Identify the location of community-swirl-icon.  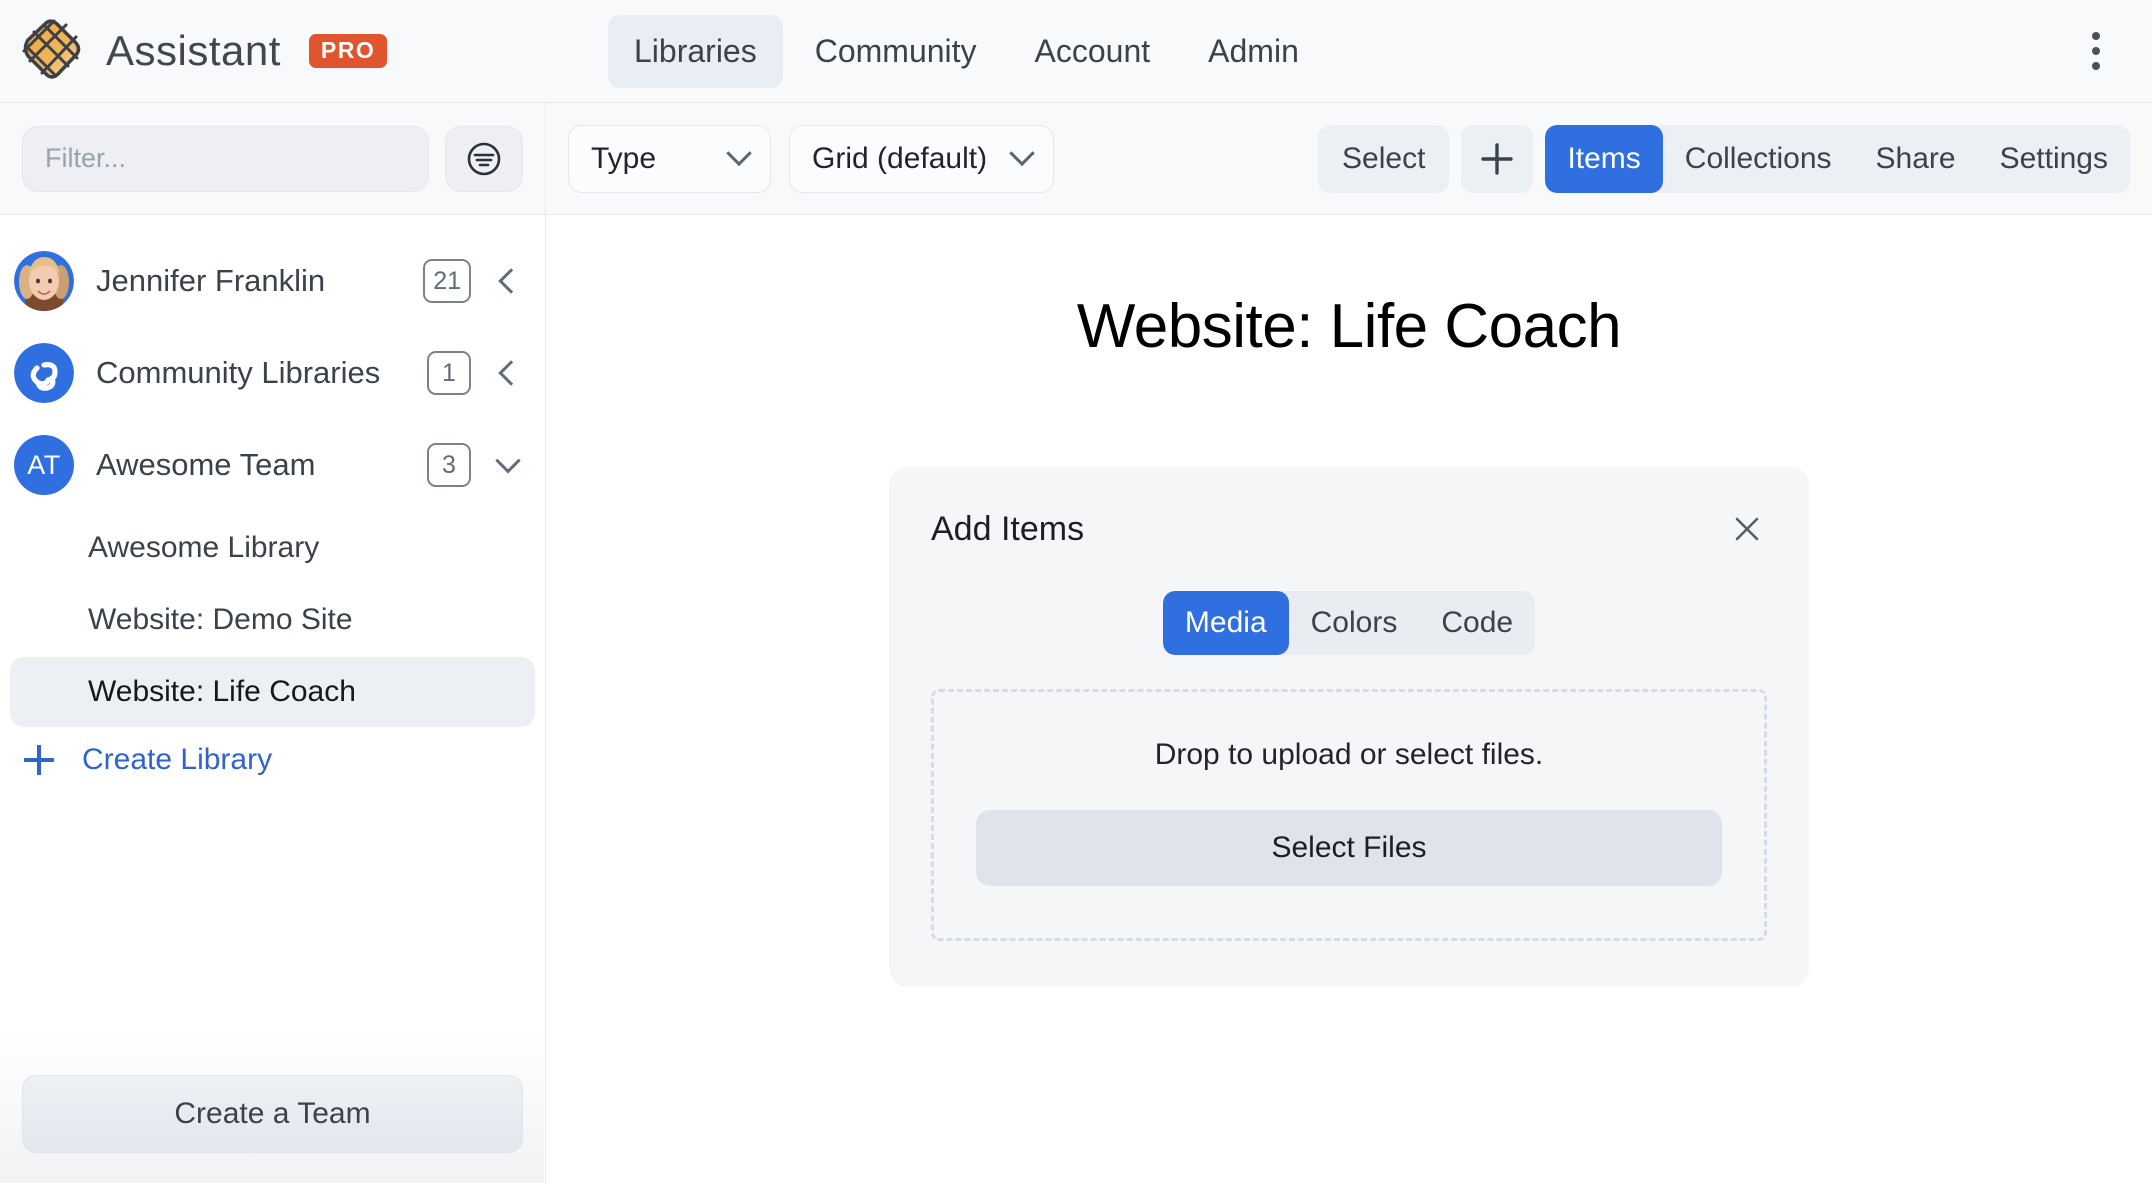
(44, 373).